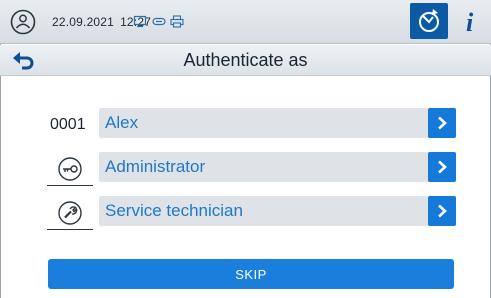  I want to click on key-icon-frame, so click(70, 169).